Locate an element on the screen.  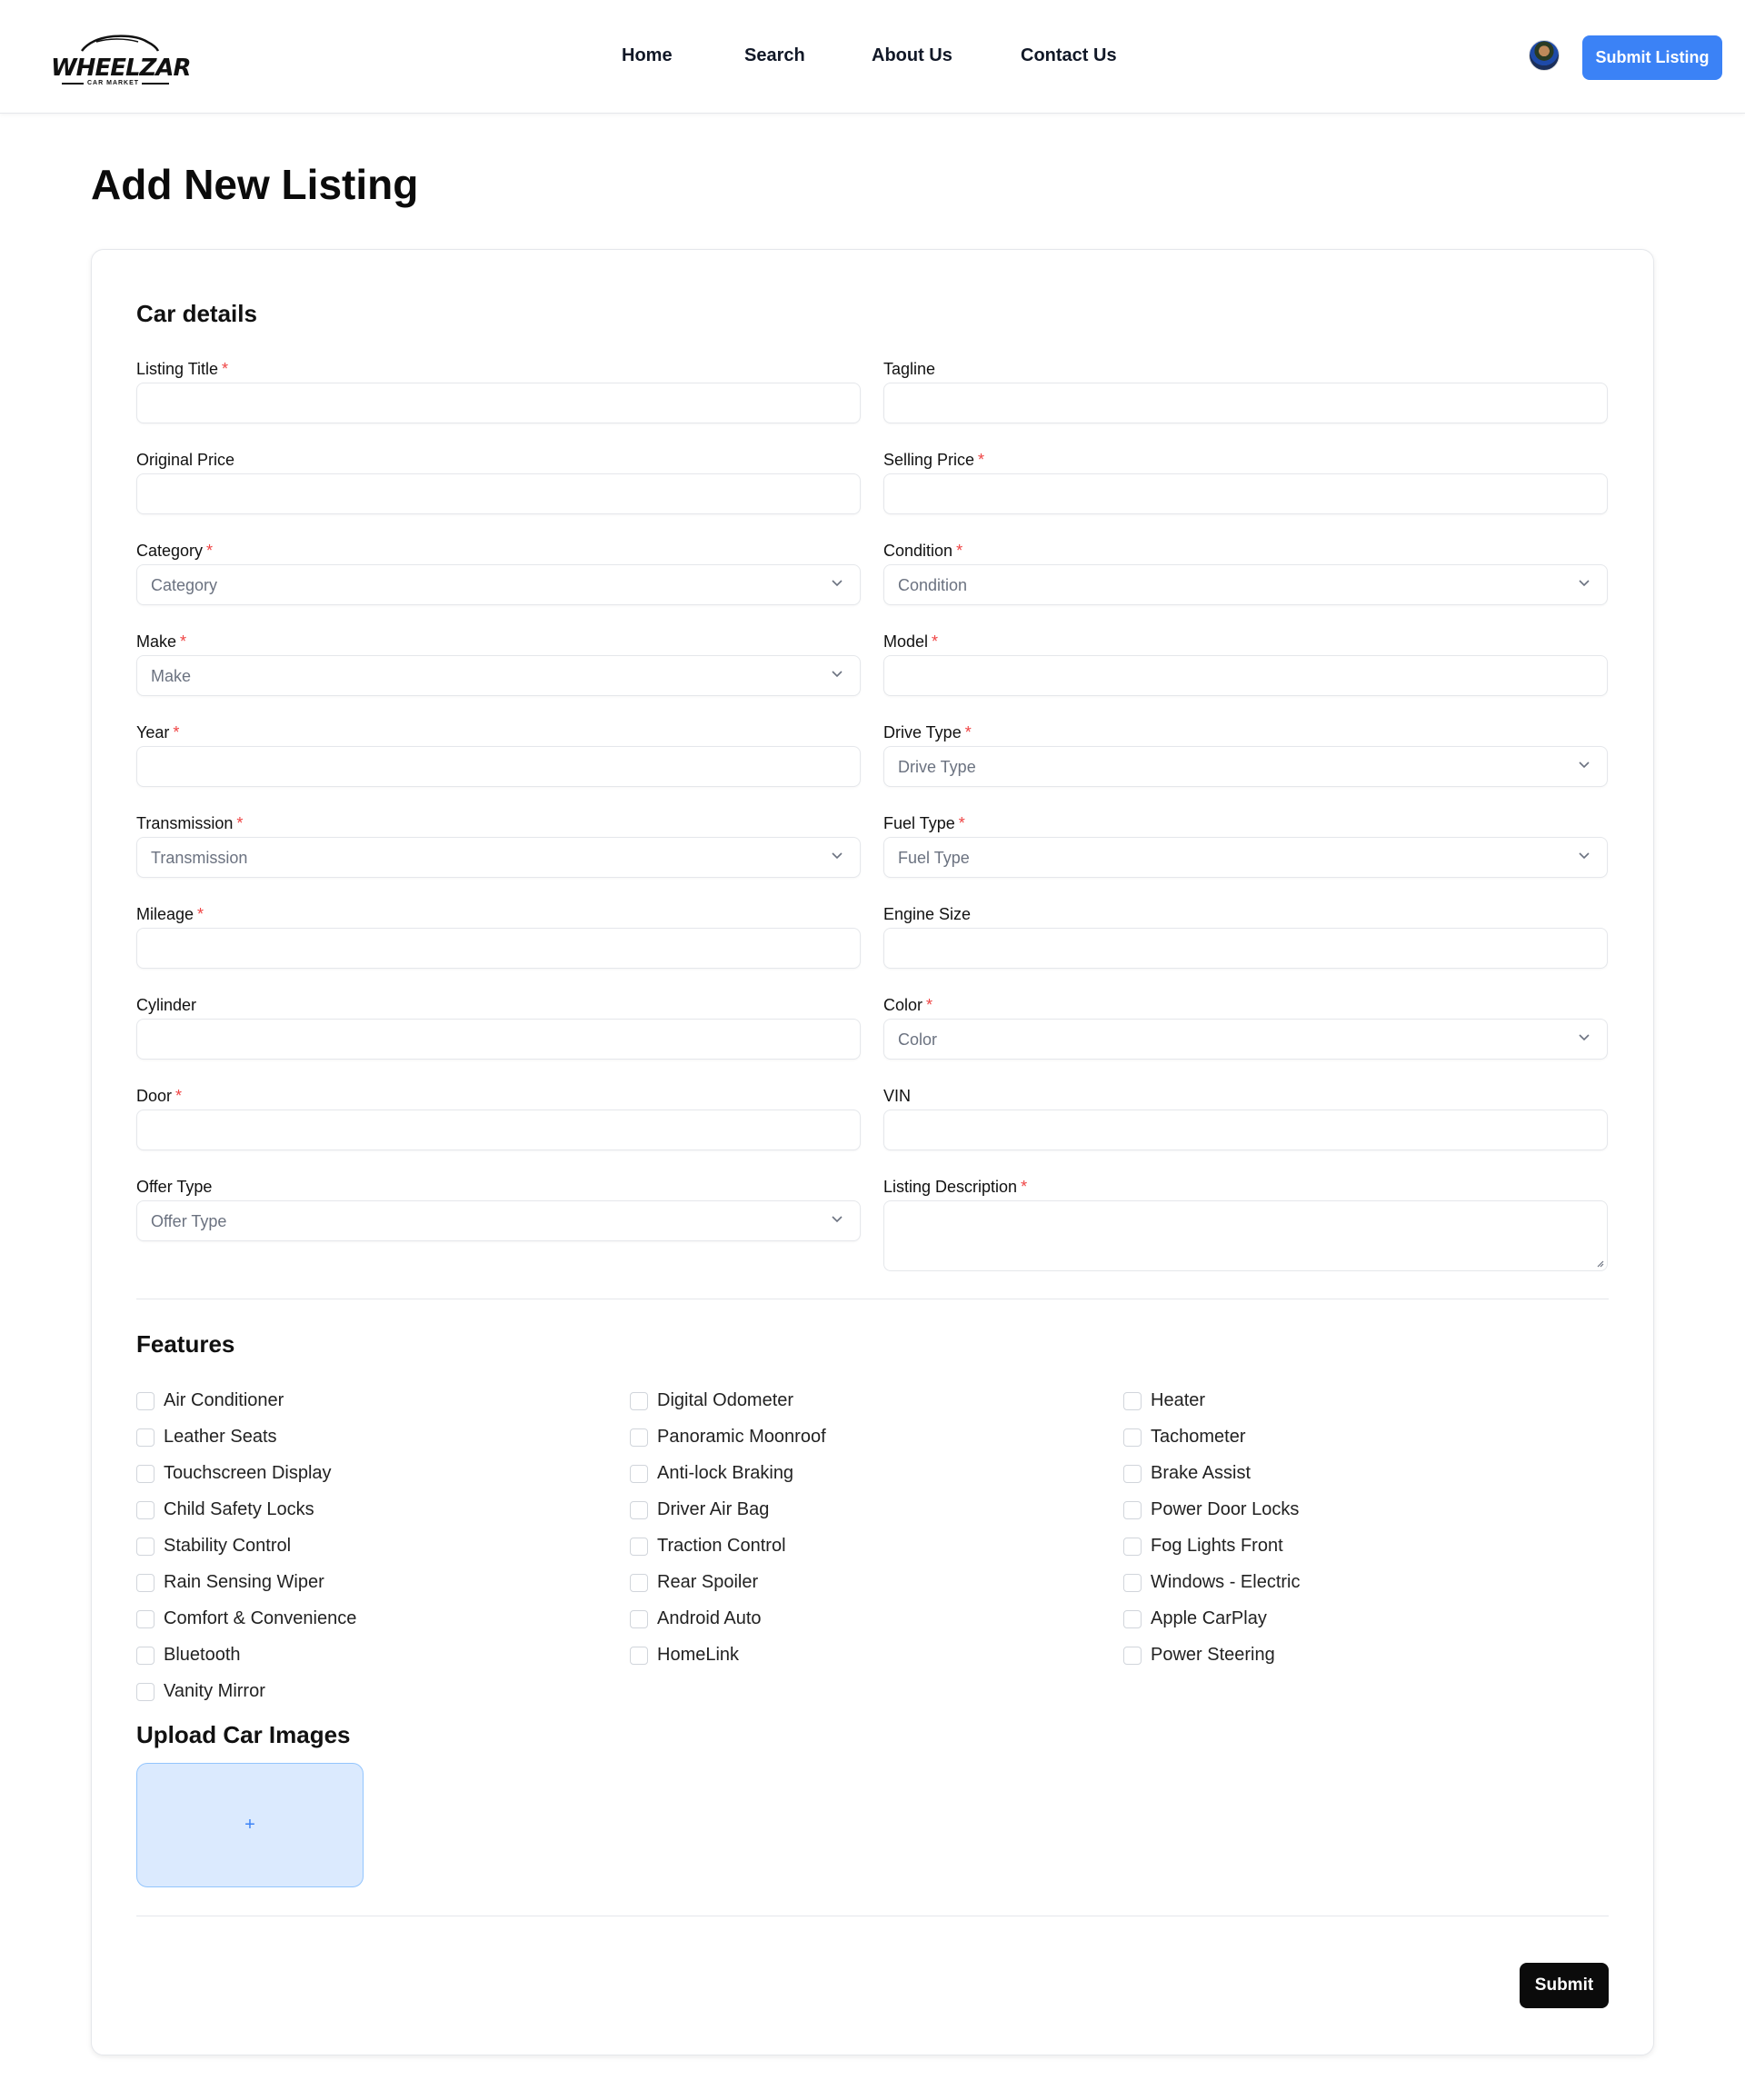
listing-description-textarea is located at coordinates (1245, 1235).